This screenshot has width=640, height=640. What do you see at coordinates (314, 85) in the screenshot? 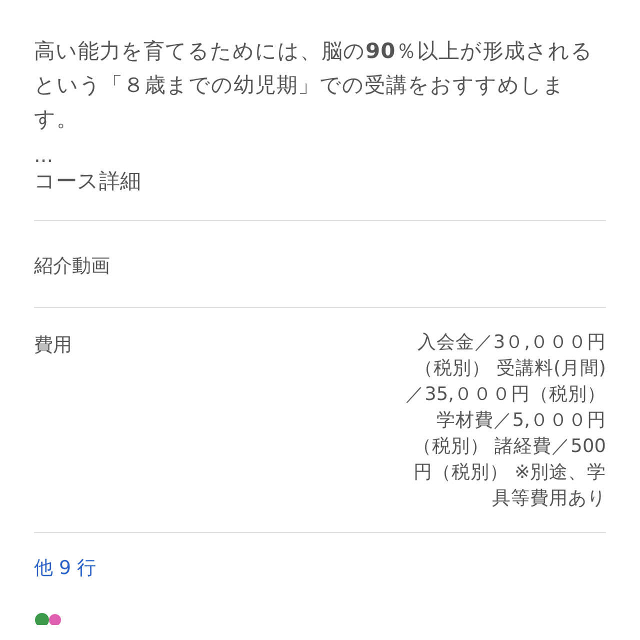
I see `description-text: 高い能力を育てるためには、脳の90％以上が形成されるという「８歳までの幼児期」での受講をおすすめします。` at bounding box center [314, 85].